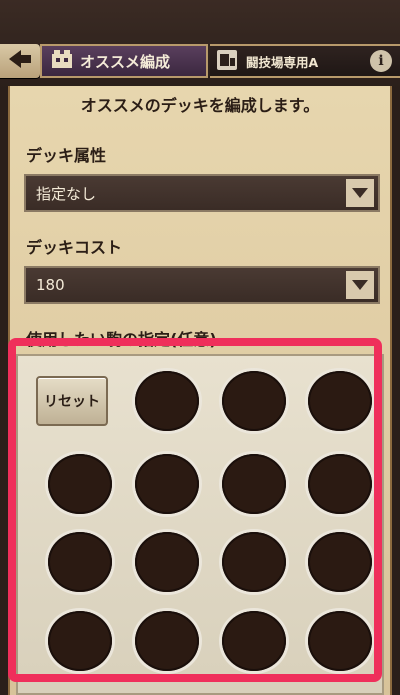 The width and height of the screenshot is (400, 695). I want to click on deck-cost-label: デッキコスト, so click(74, 247).